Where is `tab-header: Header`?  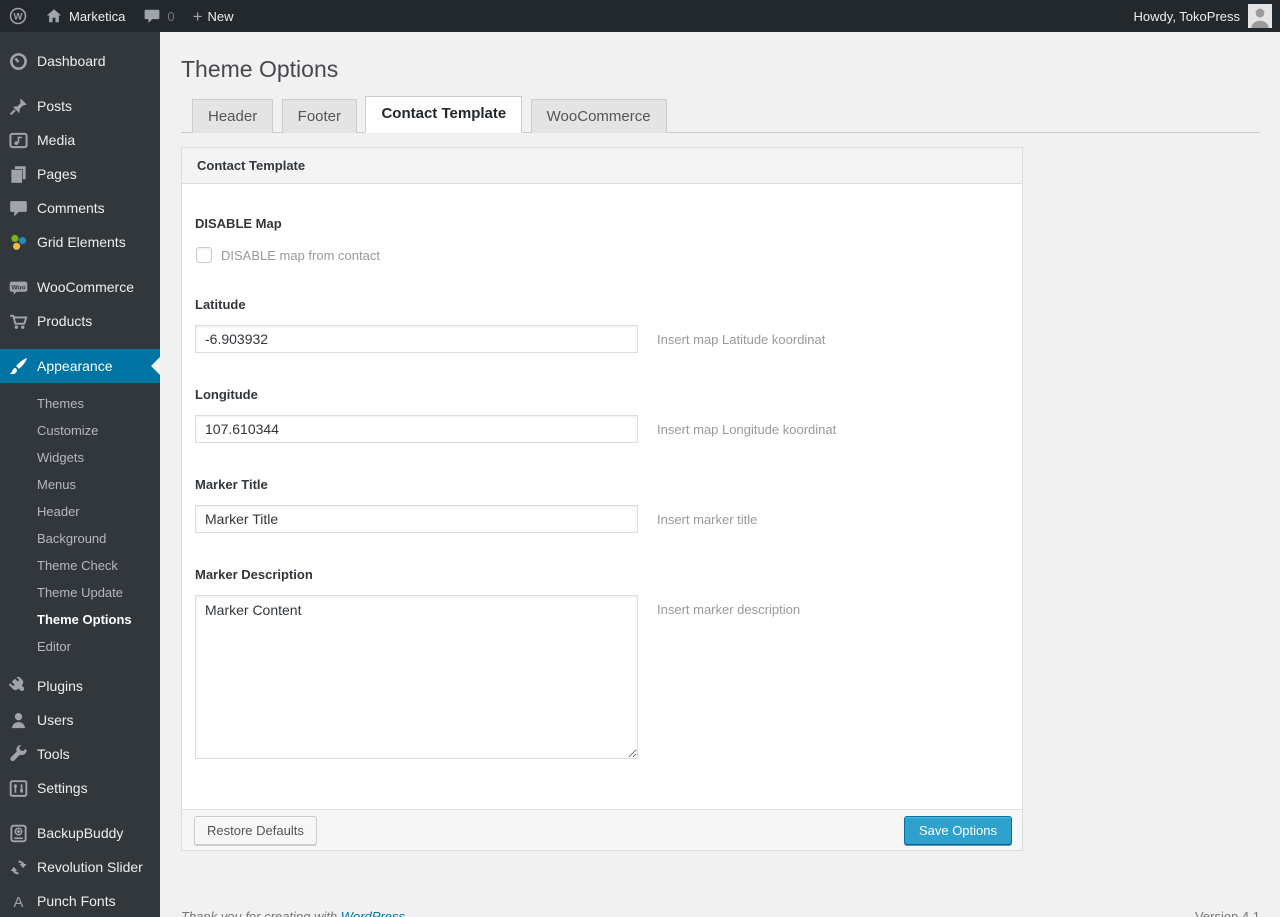
tab-header: Header is located at coordinates (233, 116).